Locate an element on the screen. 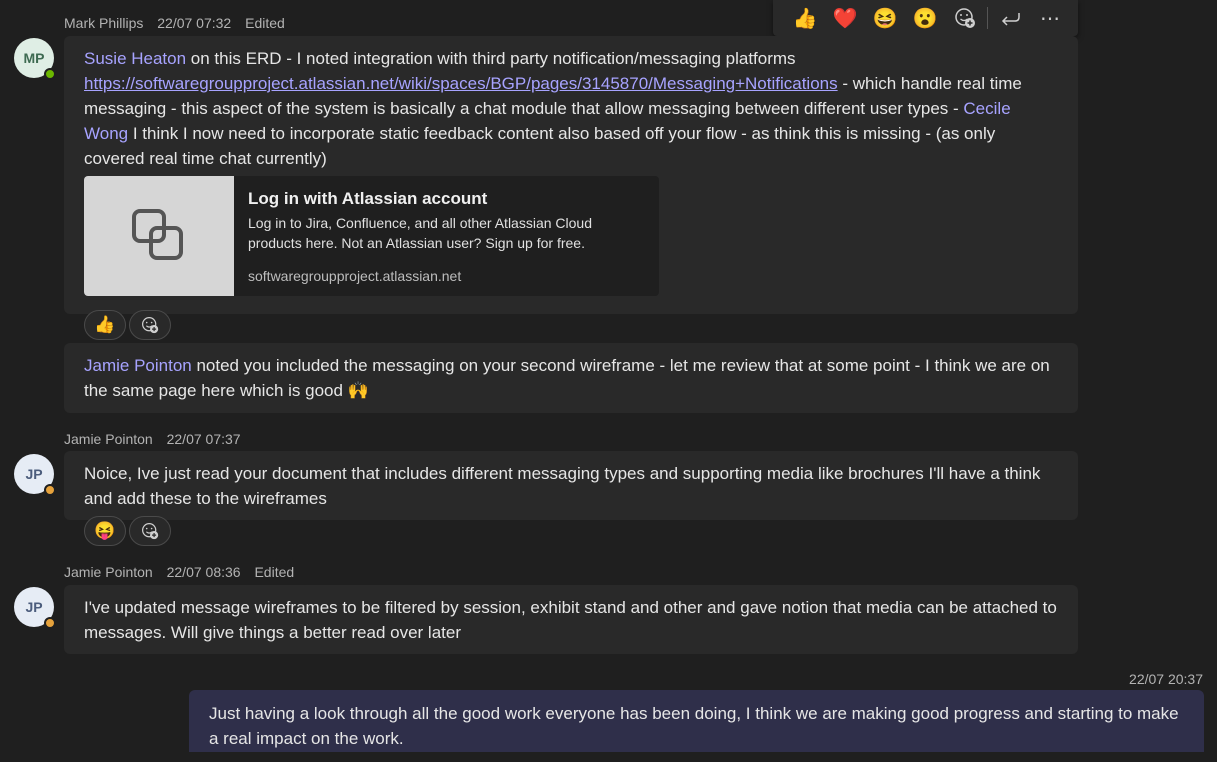  like-reaction-button: 👍 is located at coordinates (805, 18).